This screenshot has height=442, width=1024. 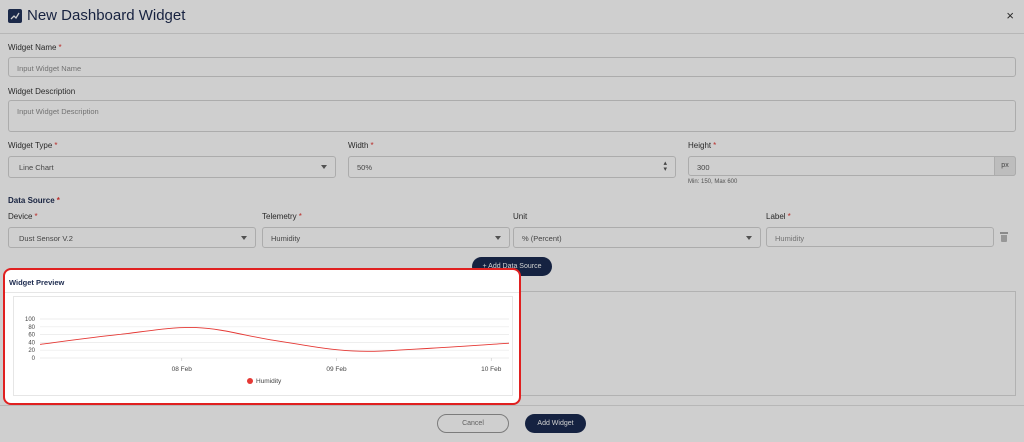 I want to click on line-chart: 0 20 4060 80 100 08 Feb 09 Feb 10 Feb Humidity, so click(x=267, y=351).